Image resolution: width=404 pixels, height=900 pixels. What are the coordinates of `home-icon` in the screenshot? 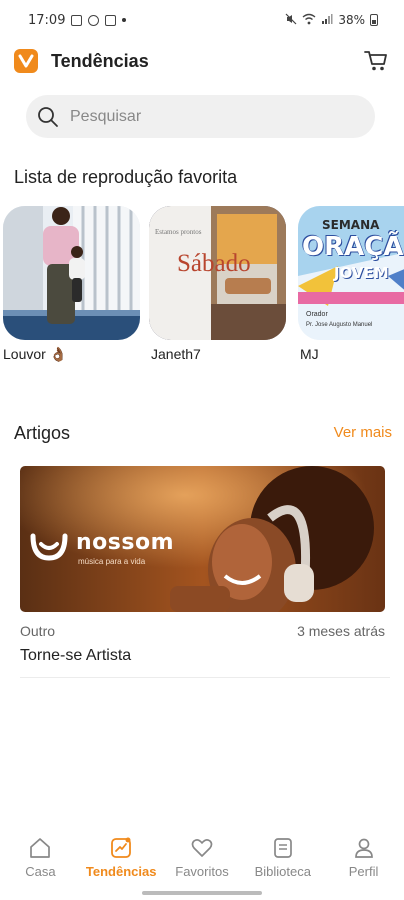 It's located at (40, 848).